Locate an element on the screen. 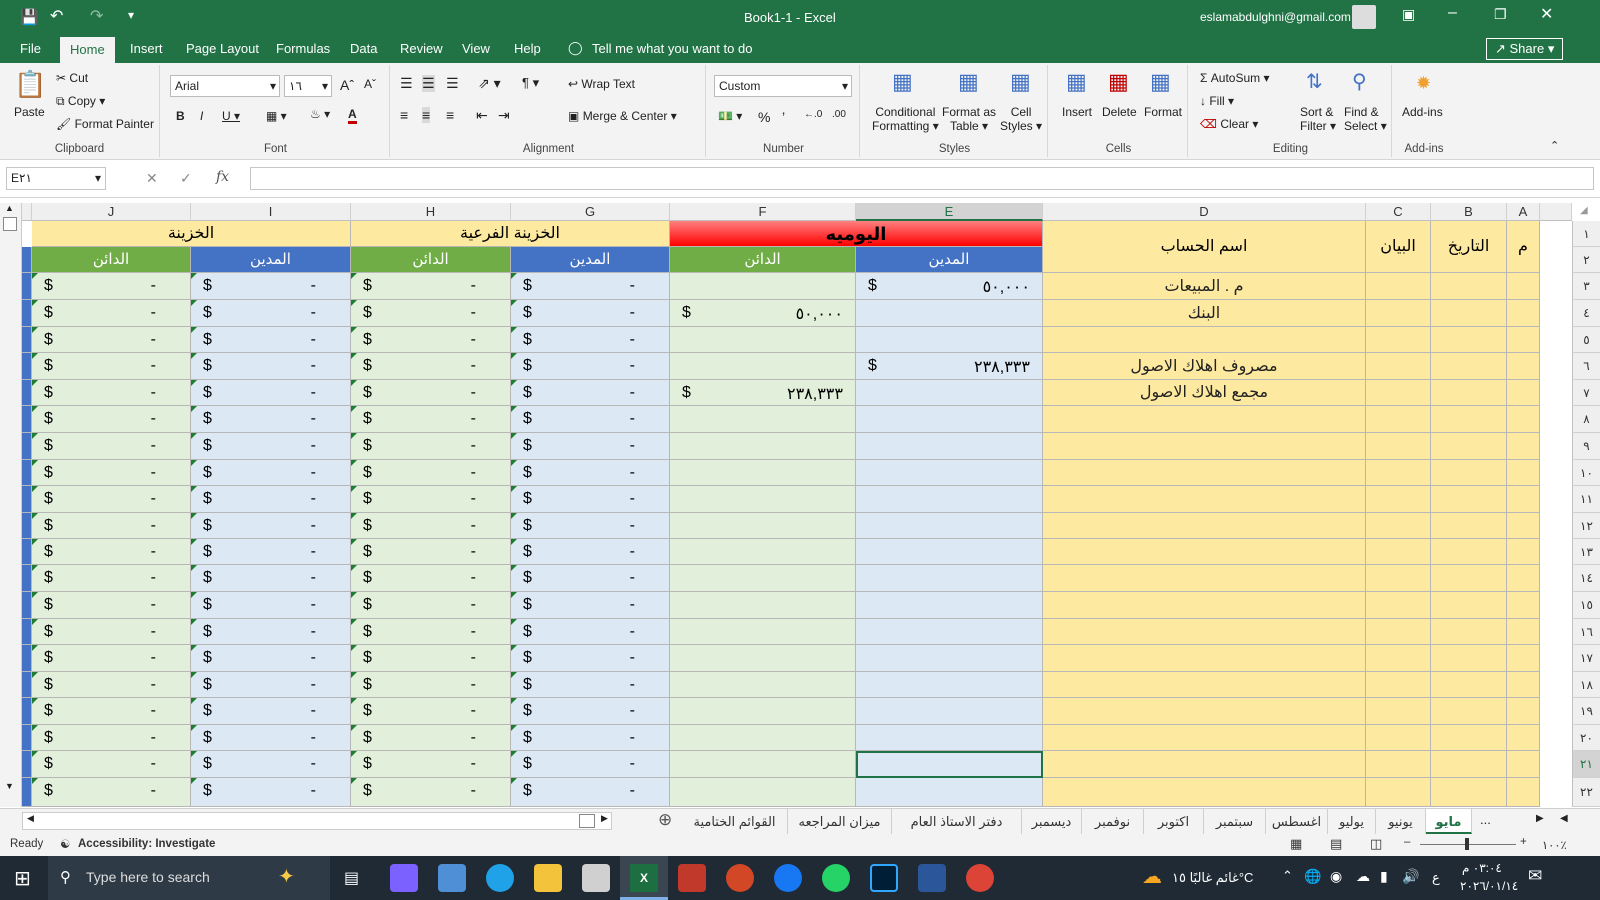 This screenshot has width=1600, height=900. wrap-text-button: ↩ Wrap Text is located at coordinates (601, 84).